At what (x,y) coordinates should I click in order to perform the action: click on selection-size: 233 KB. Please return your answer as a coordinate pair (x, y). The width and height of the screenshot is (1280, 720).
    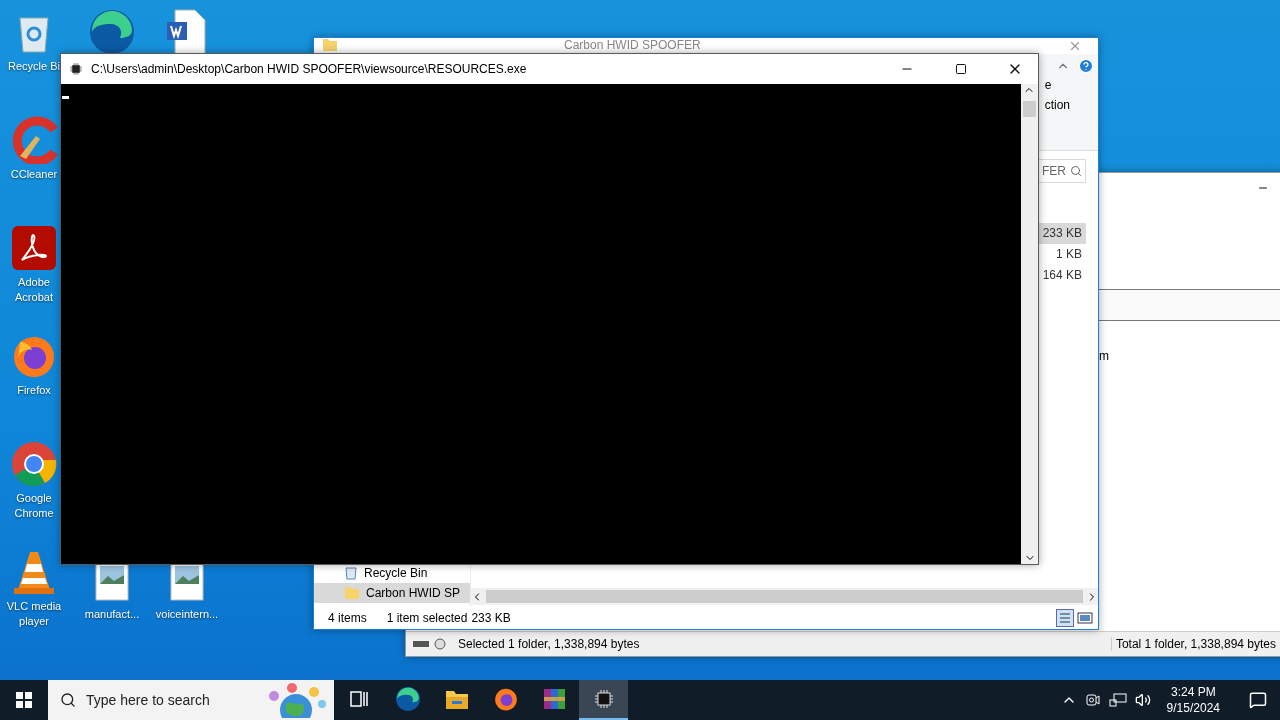
    Looking at the image, I should click on (491, 618).